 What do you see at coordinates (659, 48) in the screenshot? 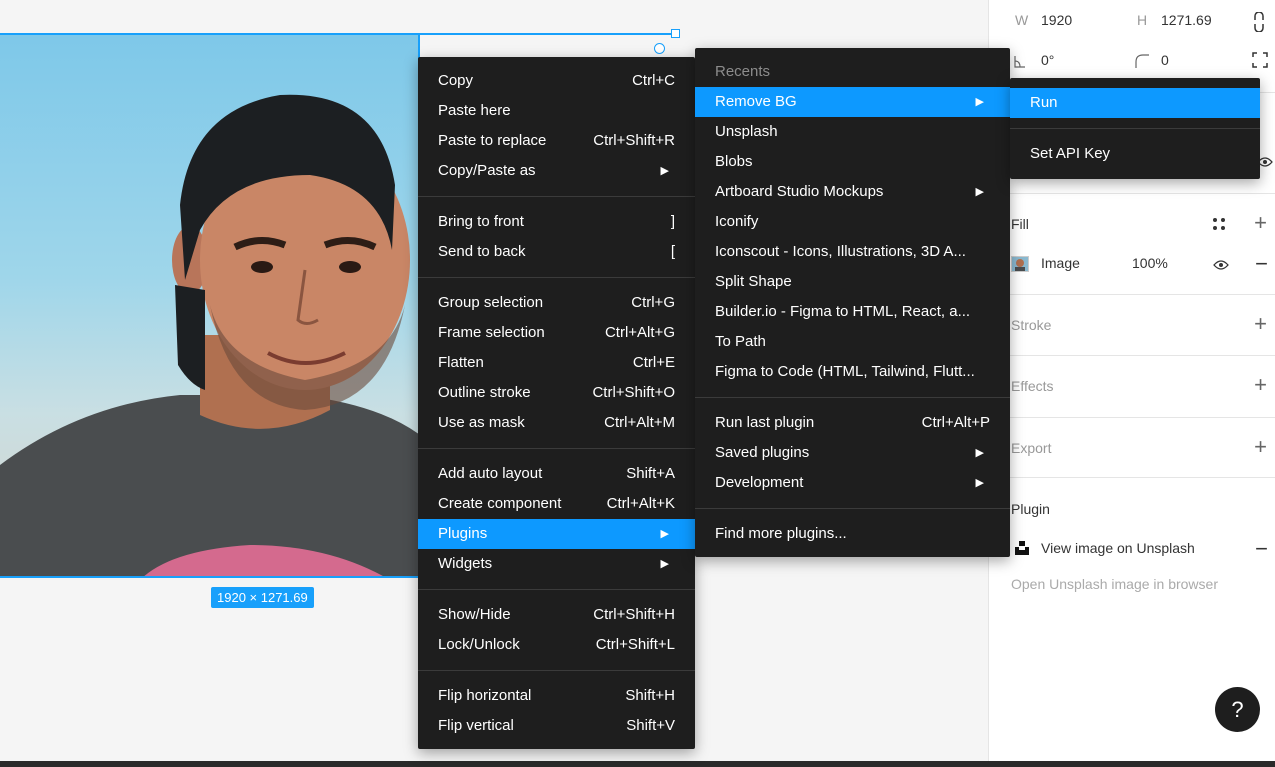
I see `corner-radius-handle` at bounding box center [659, 48].